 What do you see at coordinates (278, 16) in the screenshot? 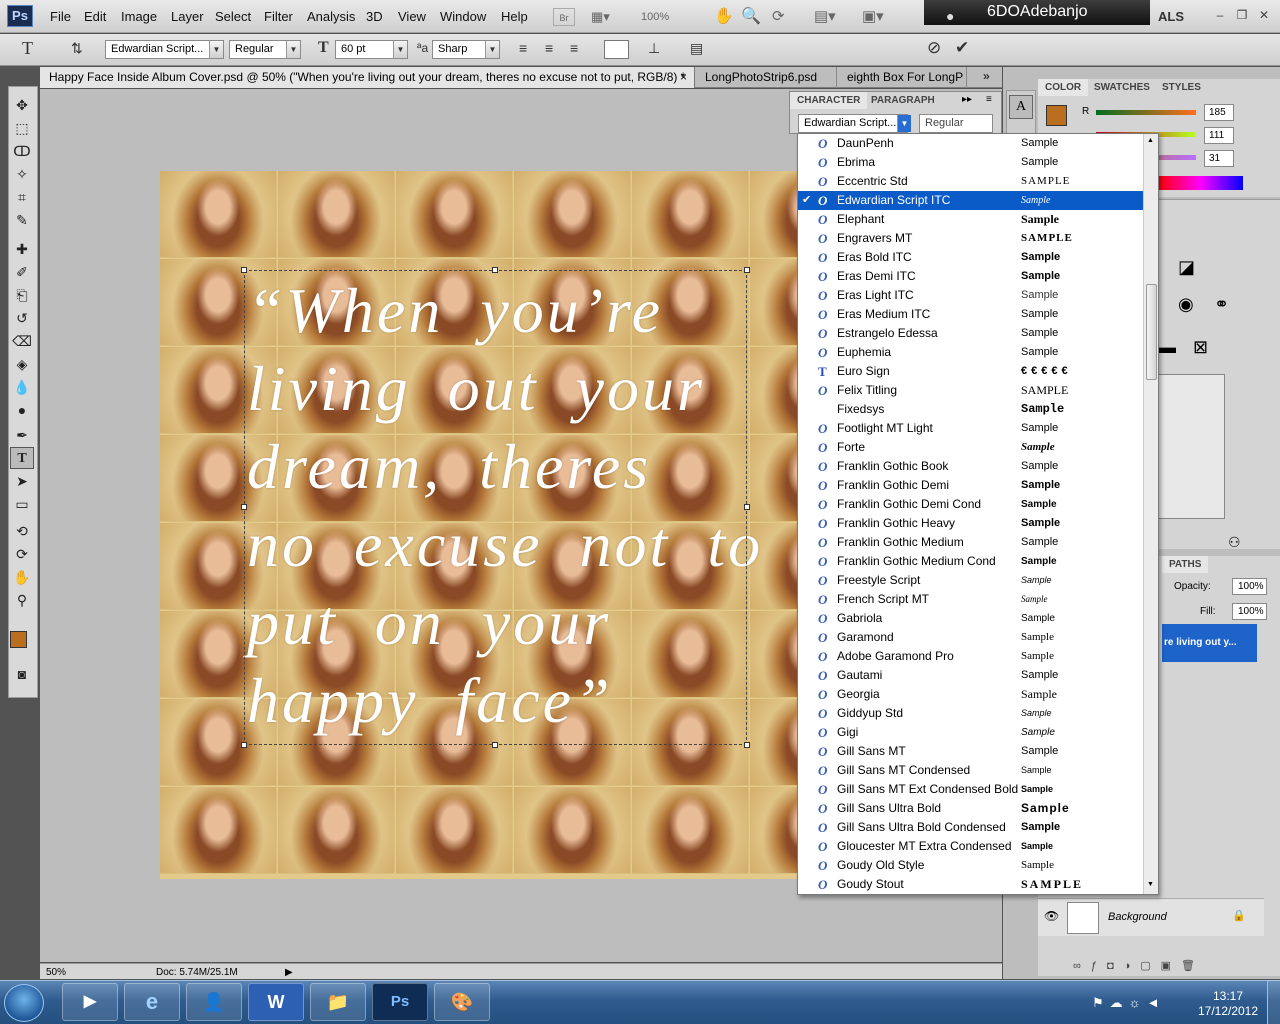
I see `menu-filter: Filter` at bounding box center [278, 16].